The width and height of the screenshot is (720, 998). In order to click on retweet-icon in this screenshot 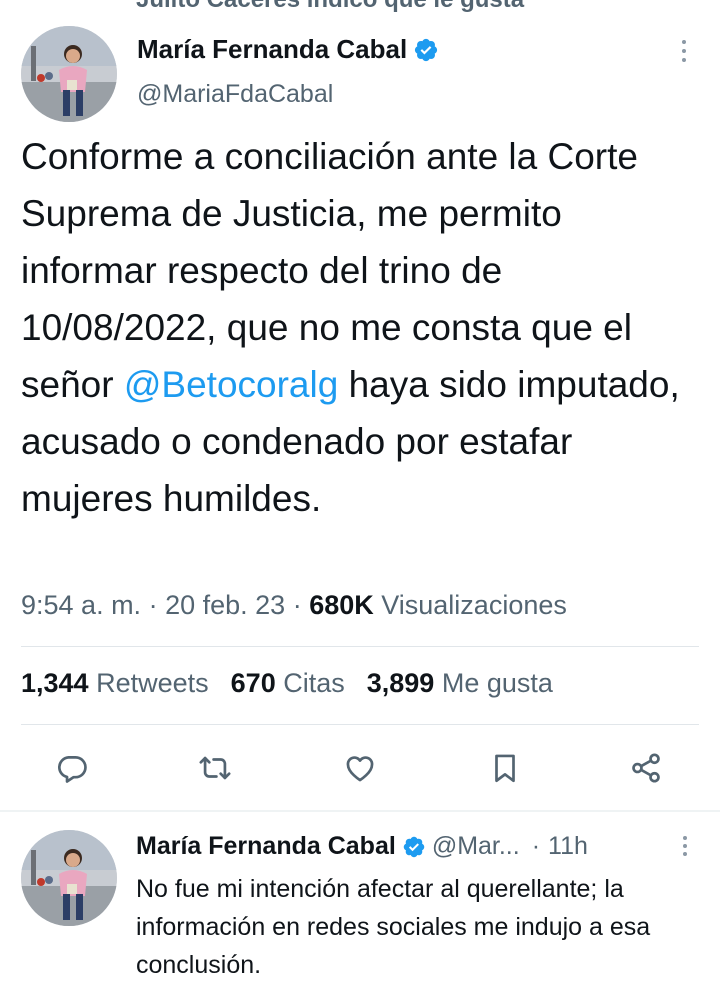, I will do `click(215, 768)`.